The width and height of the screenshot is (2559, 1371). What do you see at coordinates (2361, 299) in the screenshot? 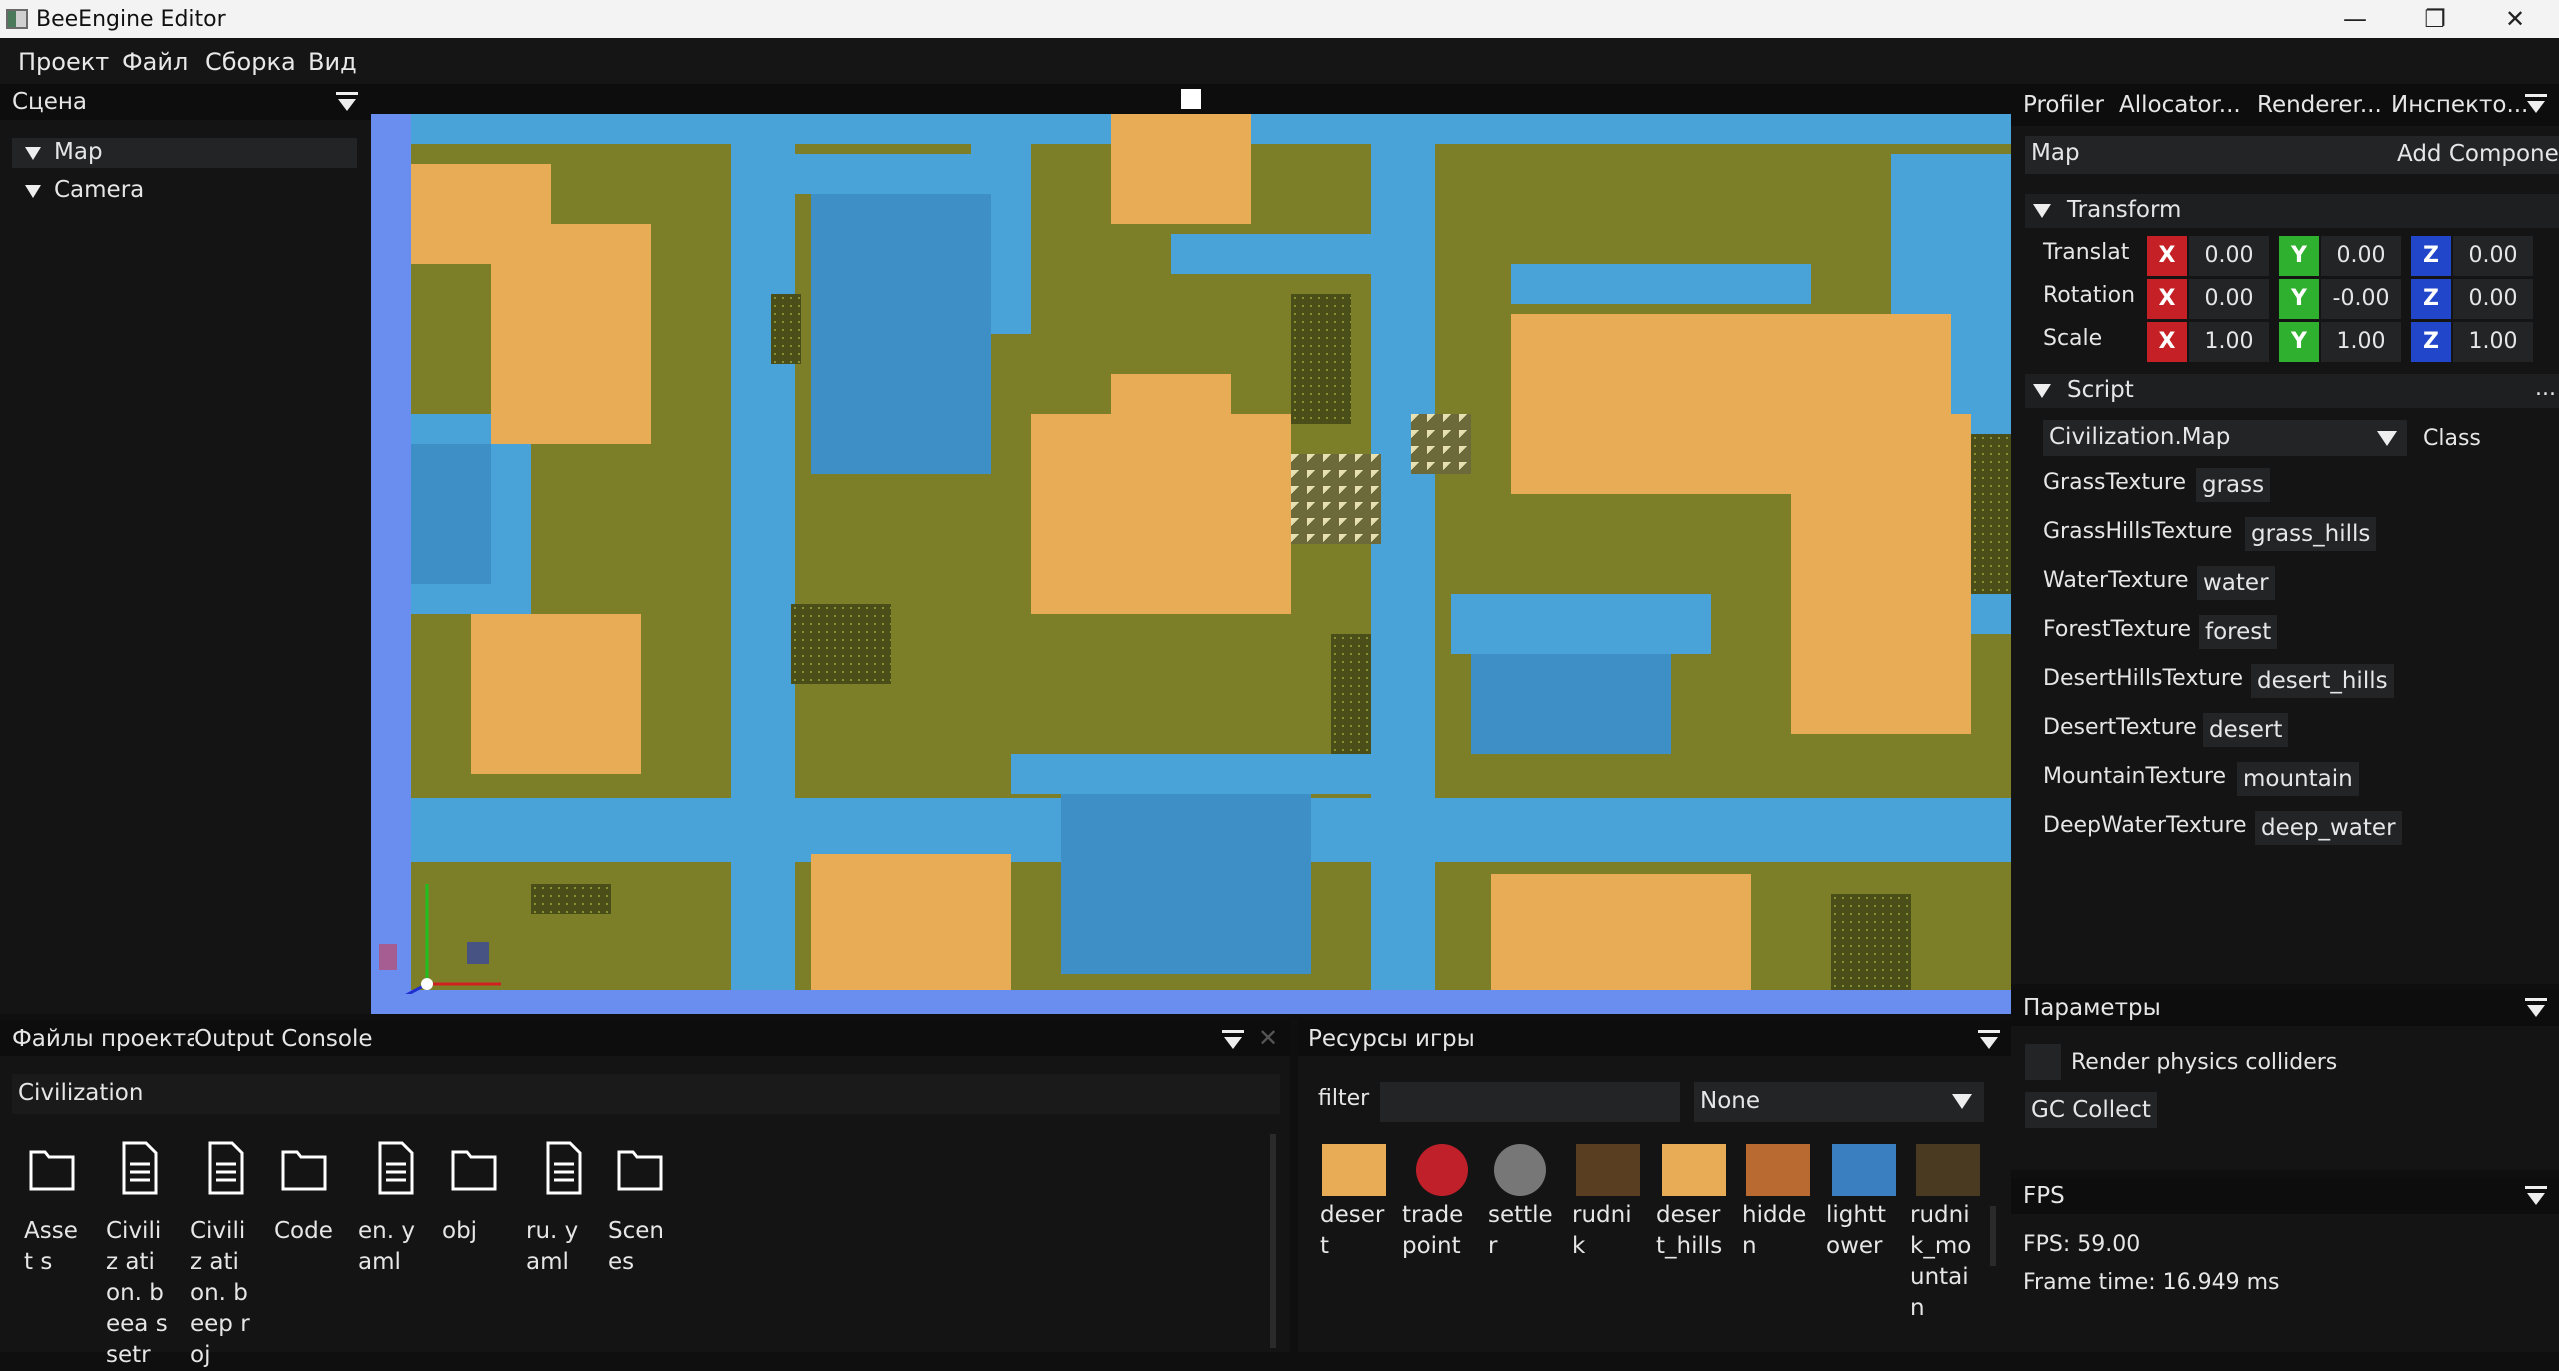
I see `rotation-y-field: -0.00` at bounding box center [2361, 299].